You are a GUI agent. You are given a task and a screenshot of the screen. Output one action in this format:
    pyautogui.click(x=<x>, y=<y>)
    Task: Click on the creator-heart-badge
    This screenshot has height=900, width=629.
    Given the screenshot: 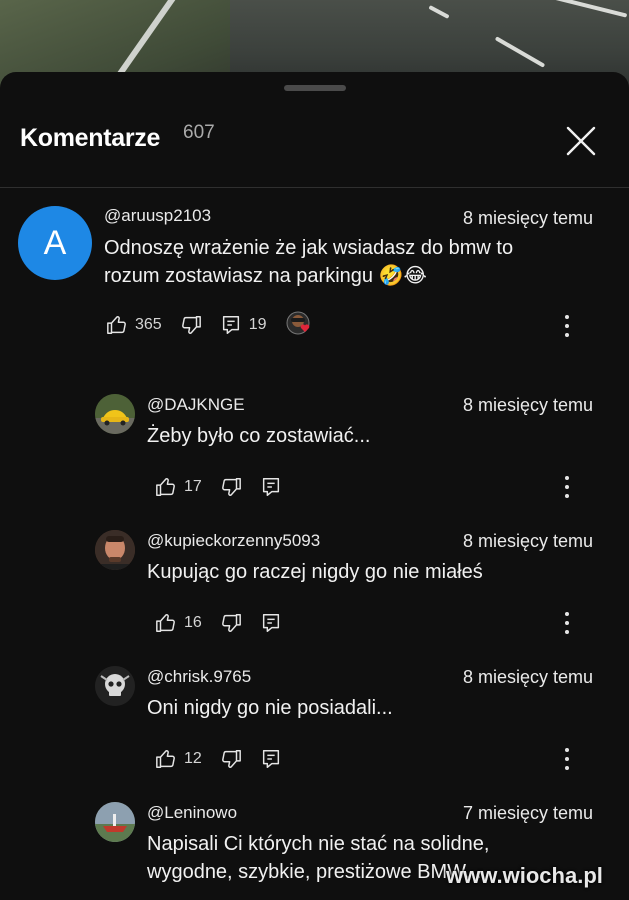 What is the action you would take?
    pyautogui.click(x=300, y=325)
    